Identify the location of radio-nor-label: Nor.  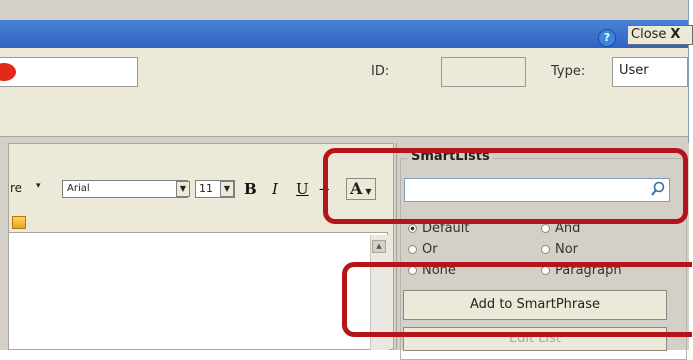
(567, 249).